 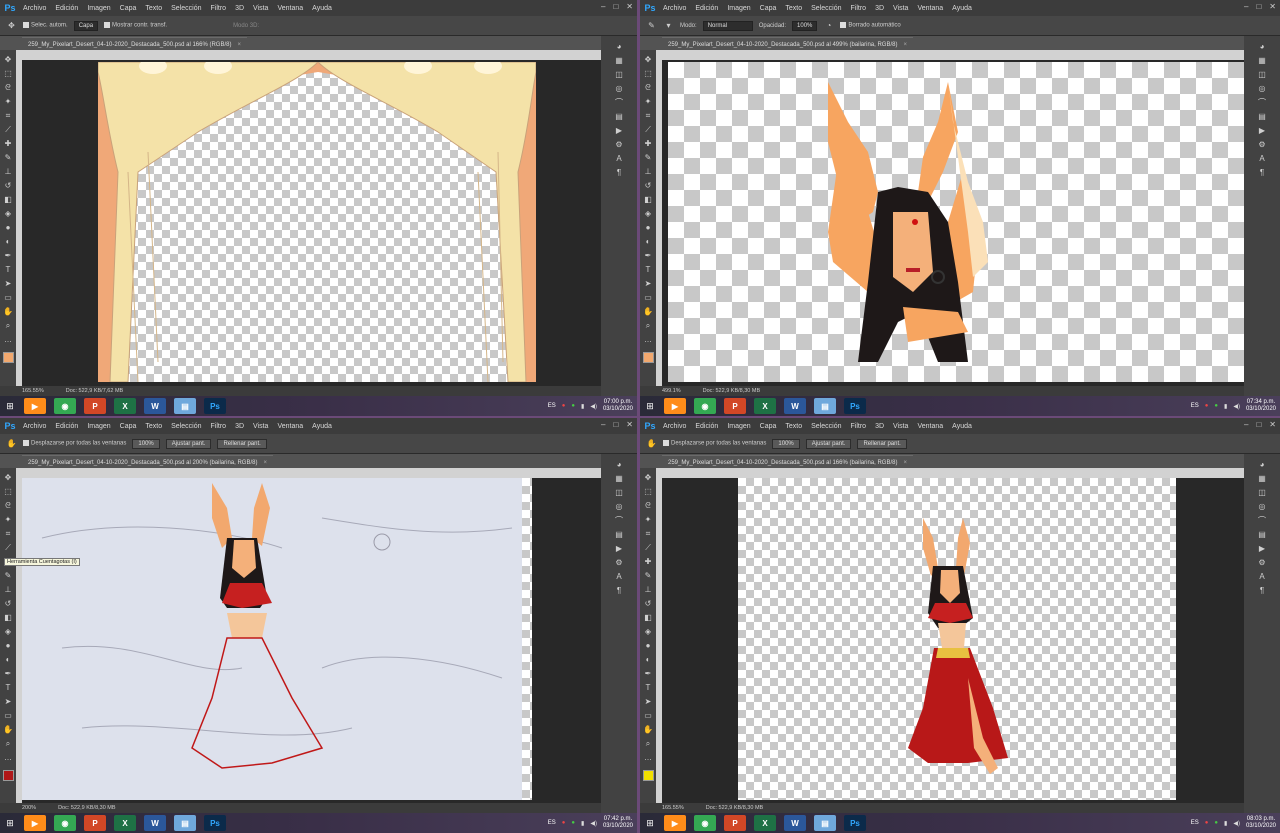 What do you see at coordinates (879, 8) in the screenshot?
I see `menu-3d: 3D` at bounding box center [879, 8].